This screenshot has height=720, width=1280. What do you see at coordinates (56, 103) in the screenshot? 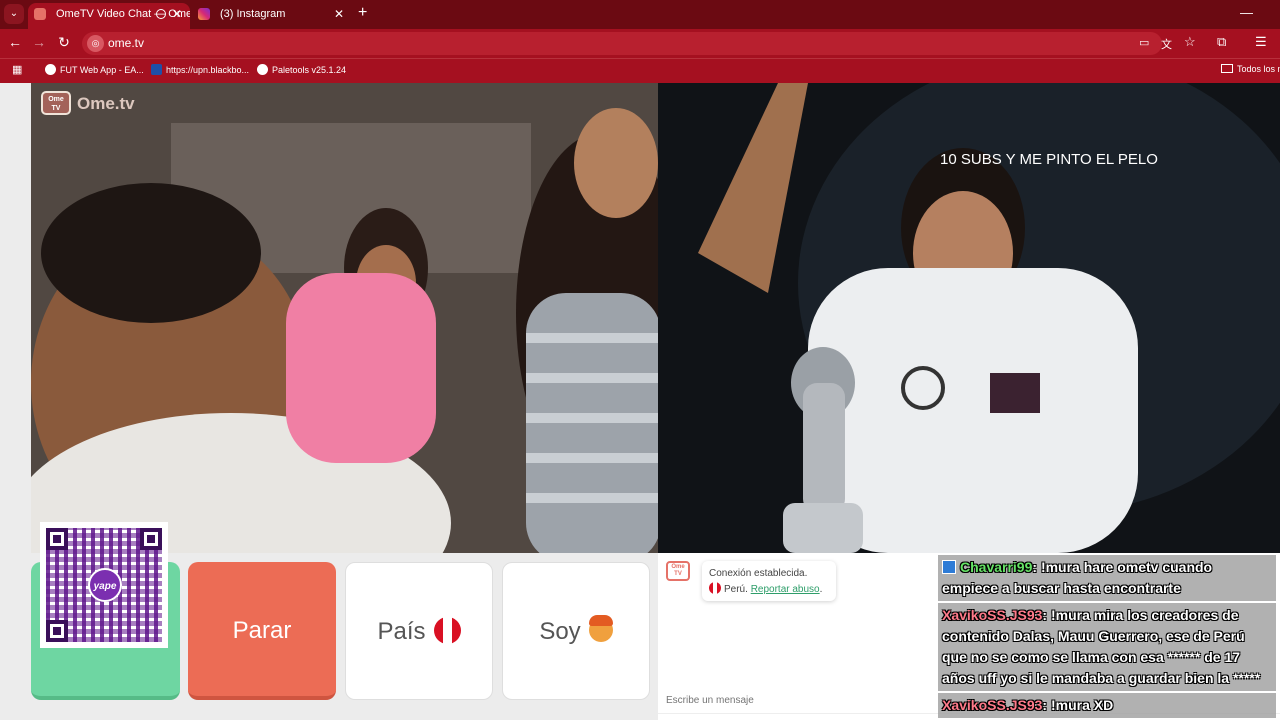
I see `tv-logo-icon: Ome TV` at bounding box center [56, 103].